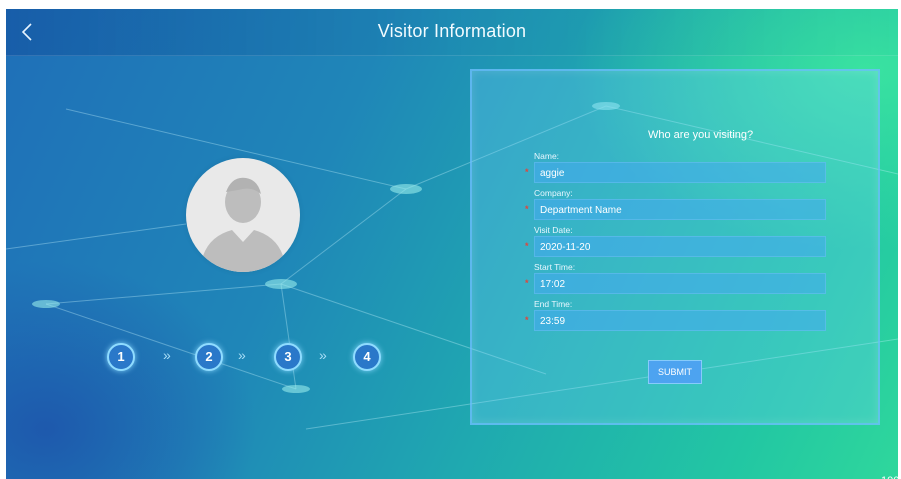  What do you see at coordinates (243, 224) in the screenshot?
I see `person-silhouette-icon` at bounding box center [243, 224].